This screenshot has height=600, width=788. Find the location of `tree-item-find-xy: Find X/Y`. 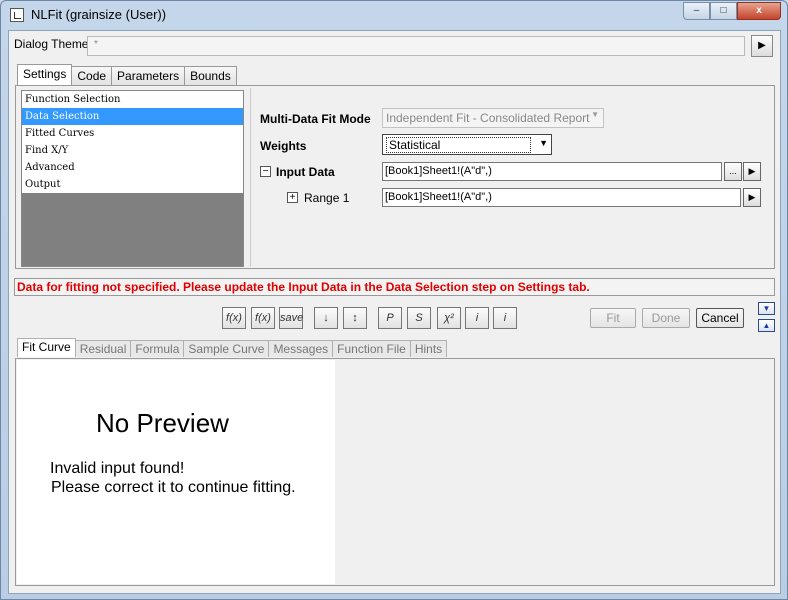

tree-item-find-xy: Find X/Y is located at coordinates (132, 150).